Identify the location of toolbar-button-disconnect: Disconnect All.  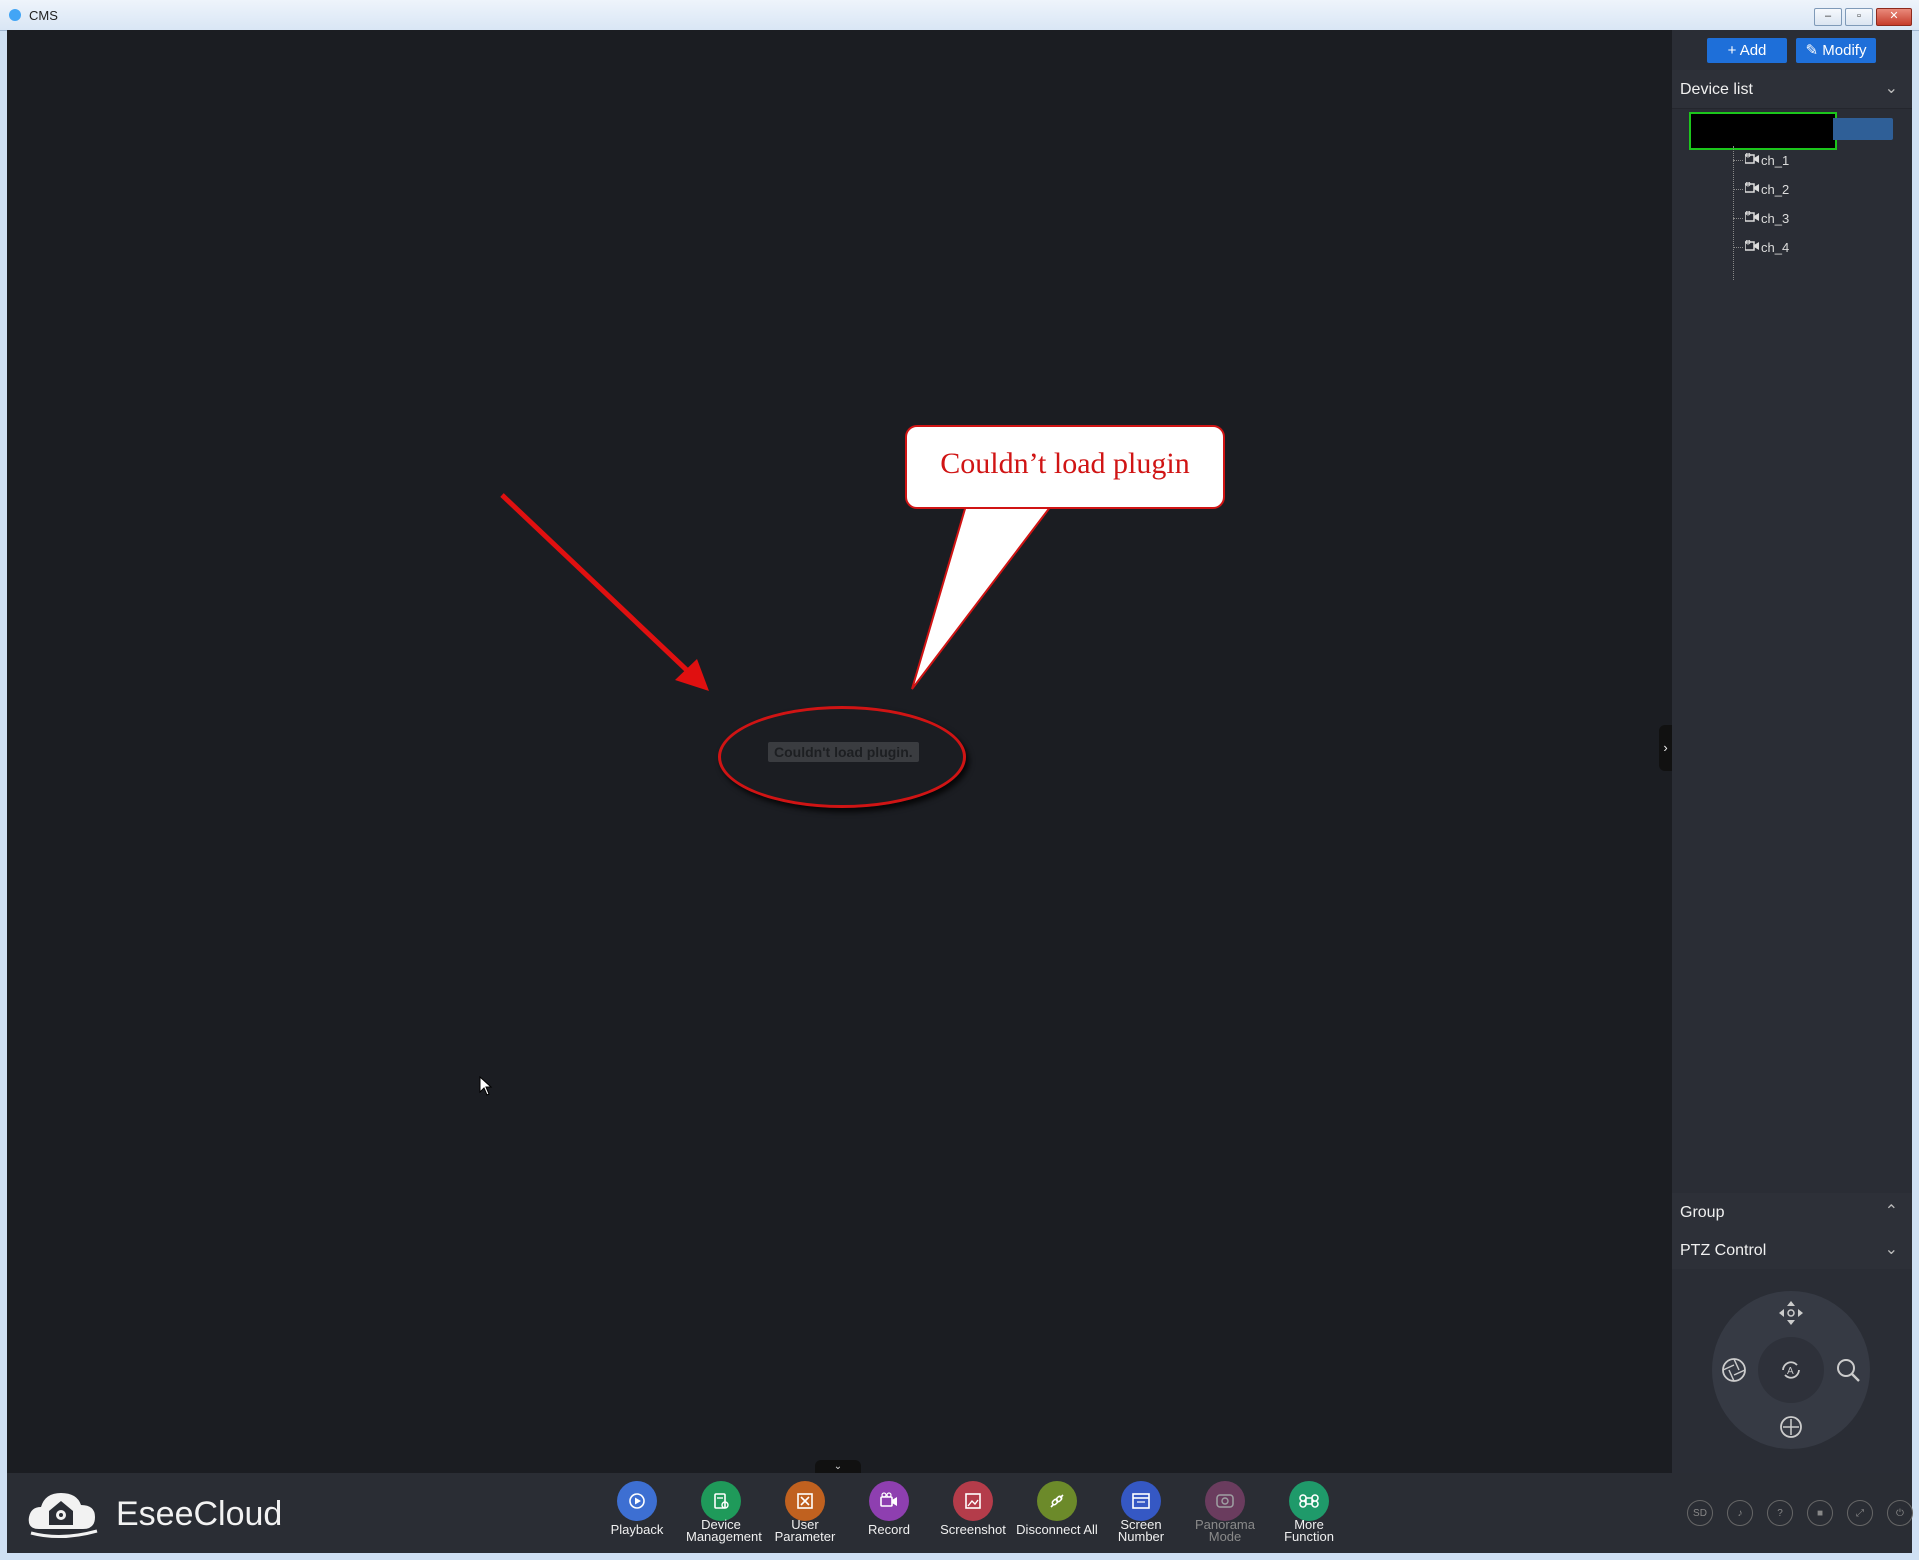
(1057, 1517).